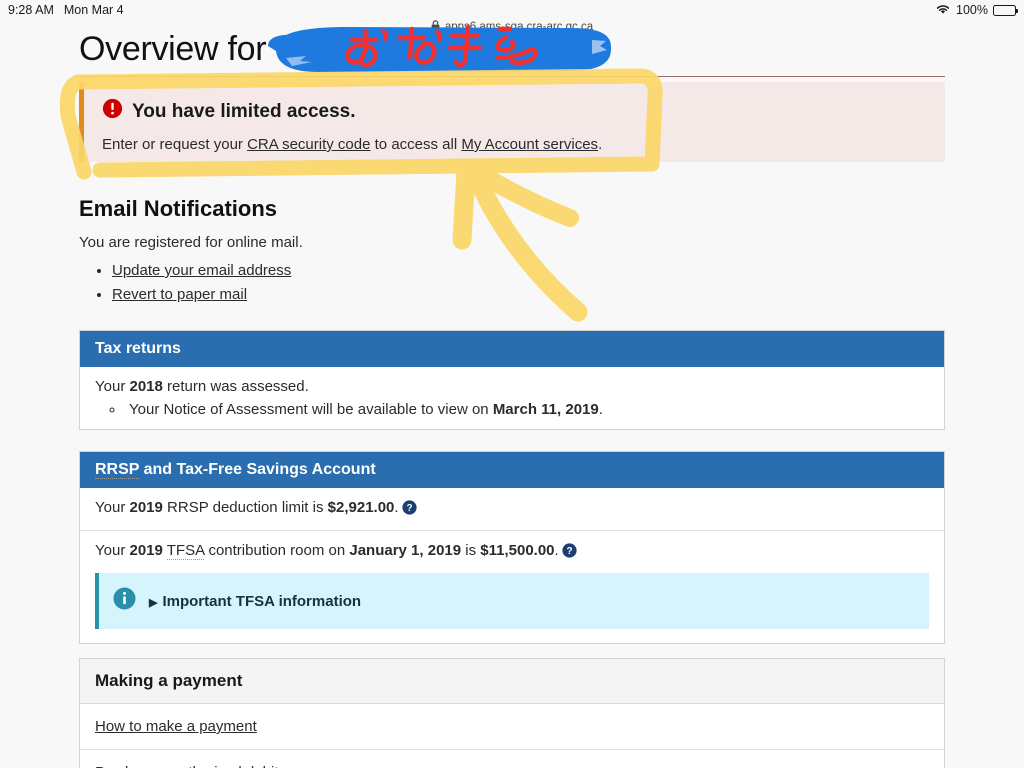 The width and height of the screenshot is (1024, 768). What do you see at coordinates (972, 10) in the screenshot?
I see `battery-percent: 100%` at bounding box center [972, 10].